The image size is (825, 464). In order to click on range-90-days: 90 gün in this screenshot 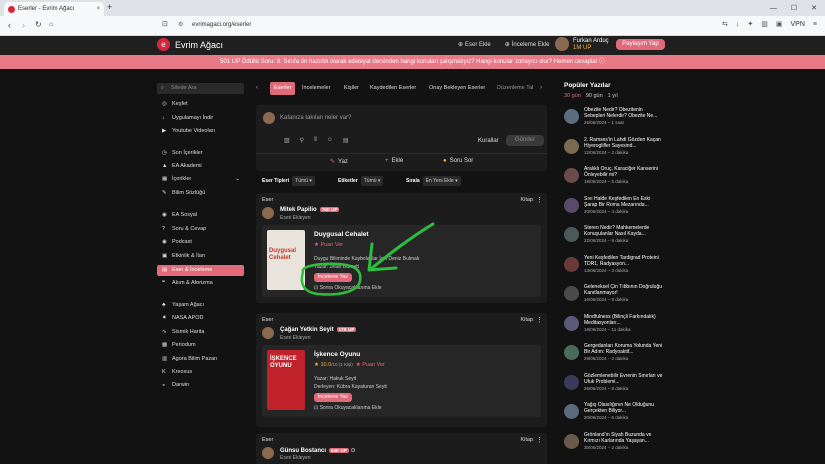, I will do `click(594, 96)`.